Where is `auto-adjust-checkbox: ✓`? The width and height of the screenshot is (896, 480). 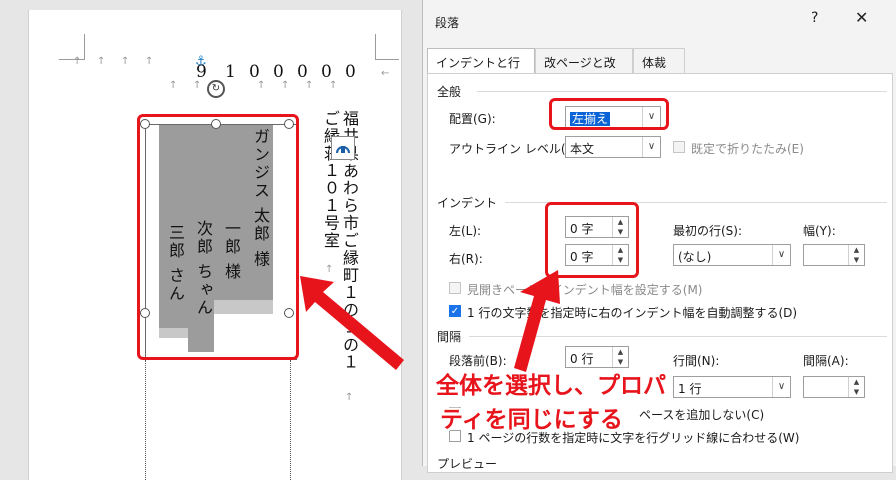 auto-adjust-checkbox: ✓ is located at coordinates (455, 311).